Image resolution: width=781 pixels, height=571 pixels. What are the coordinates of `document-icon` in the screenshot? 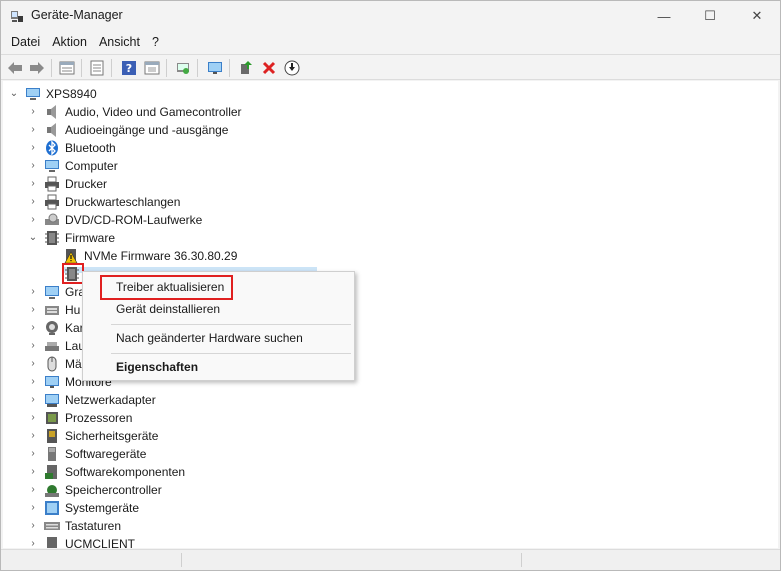 It's located at (97, 68).